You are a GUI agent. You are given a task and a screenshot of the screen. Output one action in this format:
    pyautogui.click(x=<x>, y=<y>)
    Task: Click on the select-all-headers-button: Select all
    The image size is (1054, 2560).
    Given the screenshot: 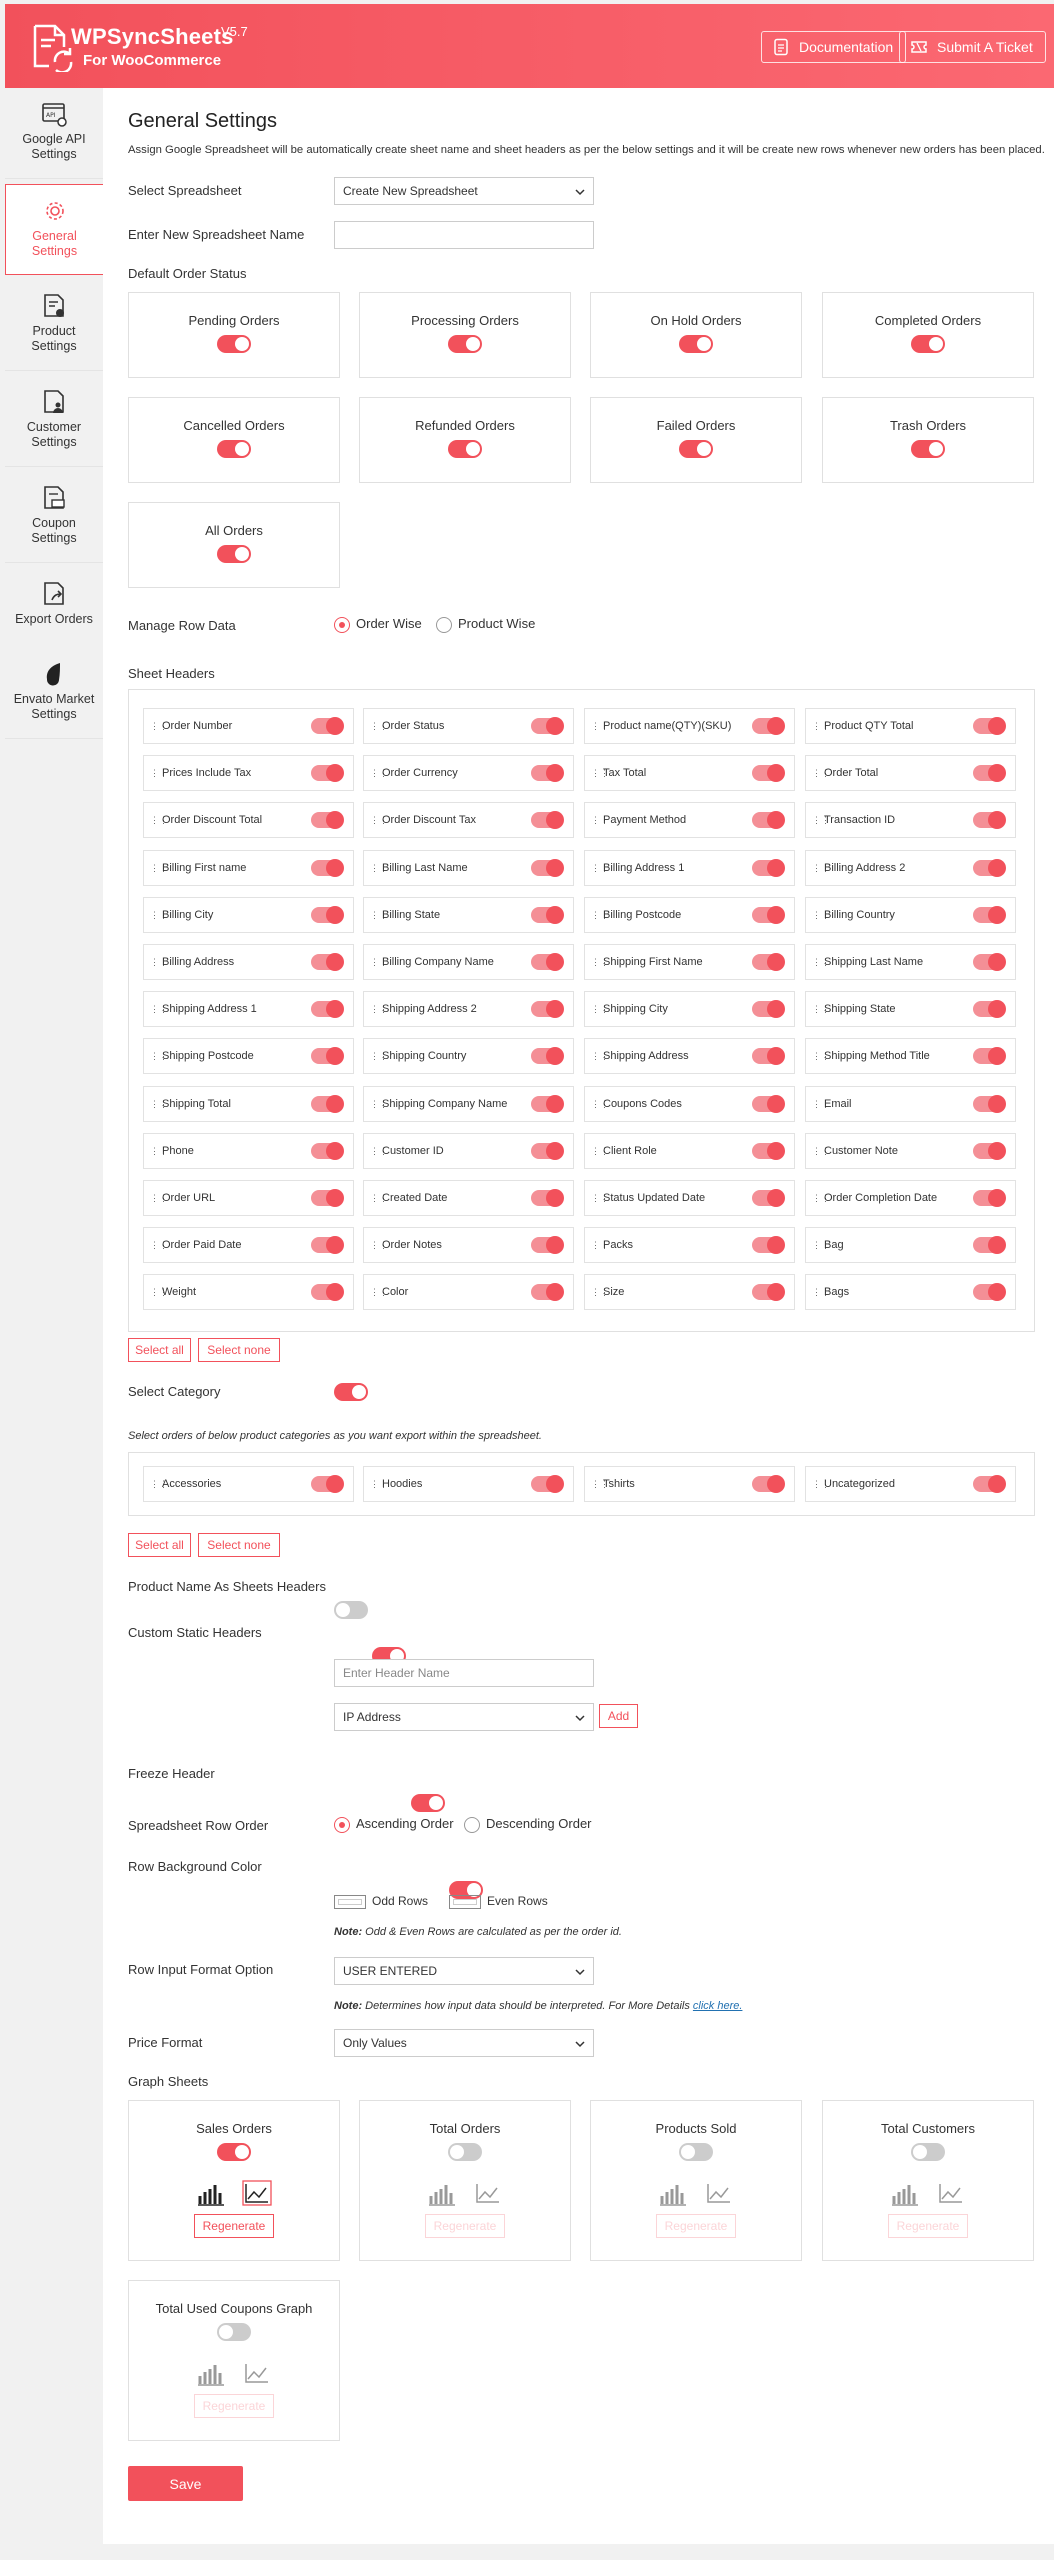 What is the action you would take?
    pyautogui.click(x=159, y=1350)
    